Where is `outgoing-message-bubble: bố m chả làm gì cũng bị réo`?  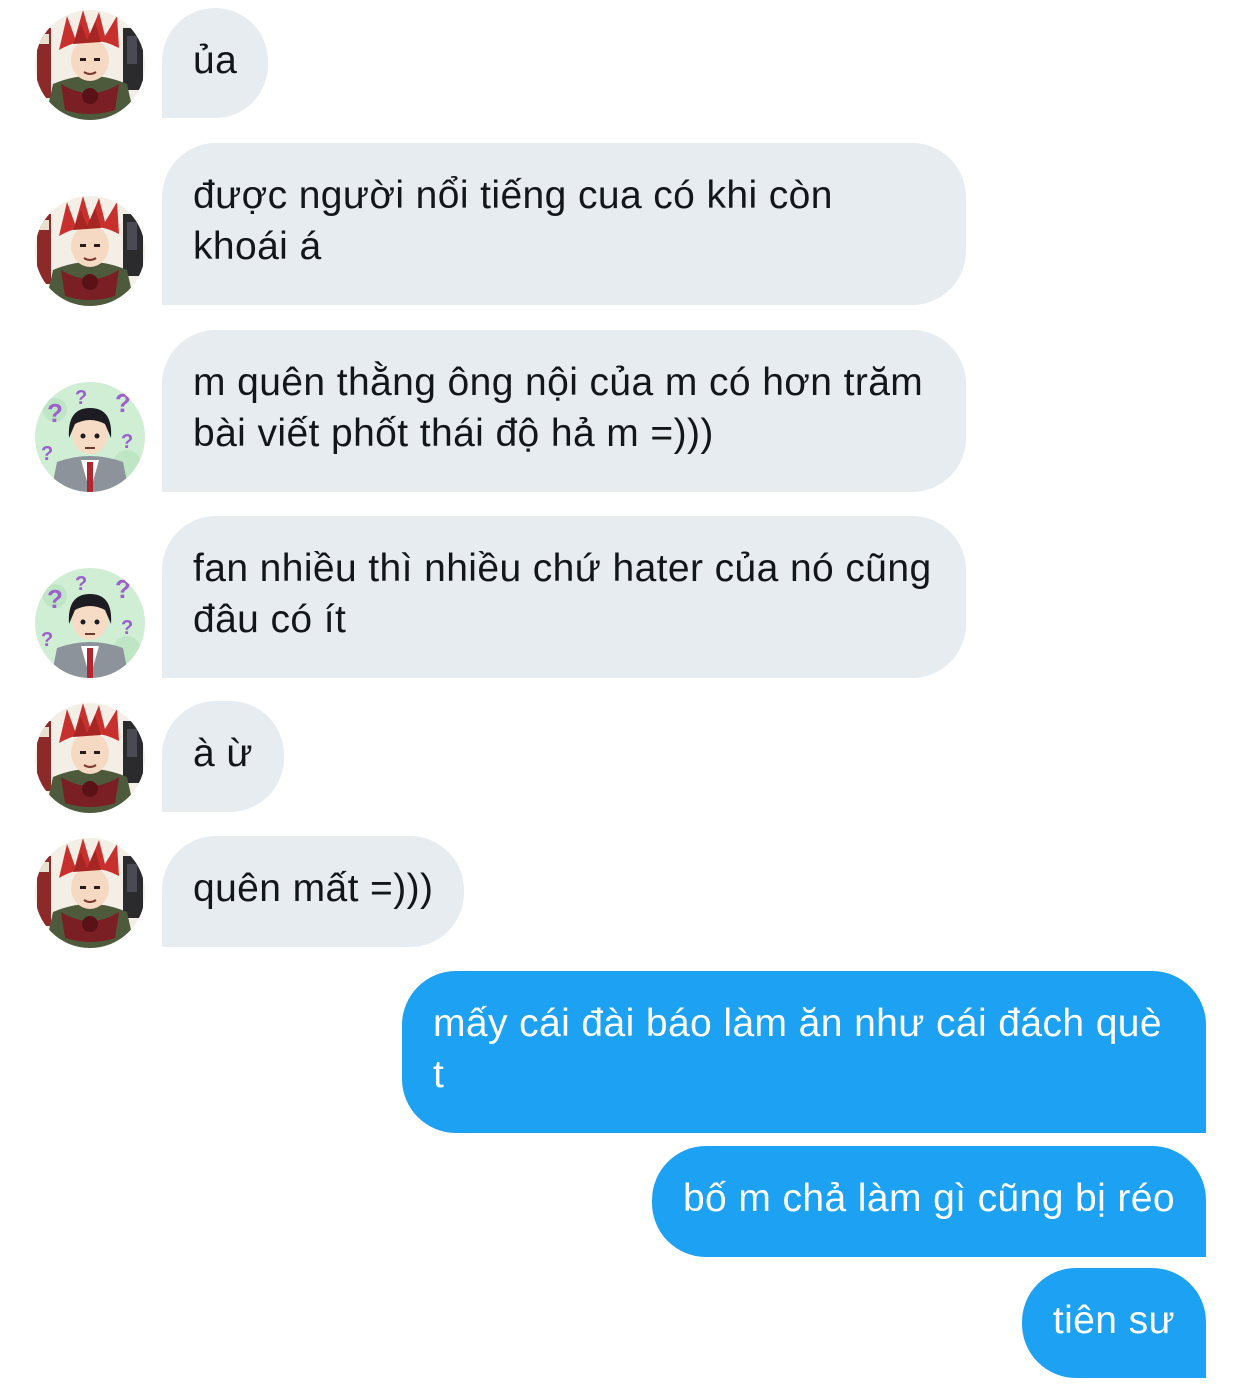 outgoing-message-bubble: bố m chả làm gì cũng bị réo is located at coordinates (928, 1201).